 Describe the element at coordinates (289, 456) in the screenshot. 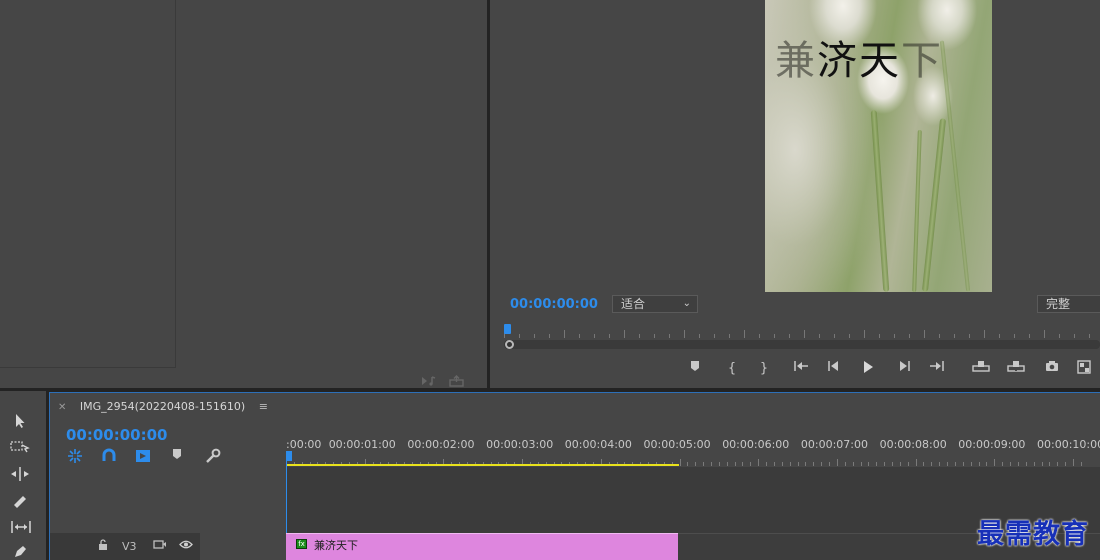

I see `timeline-playhead` at that location.